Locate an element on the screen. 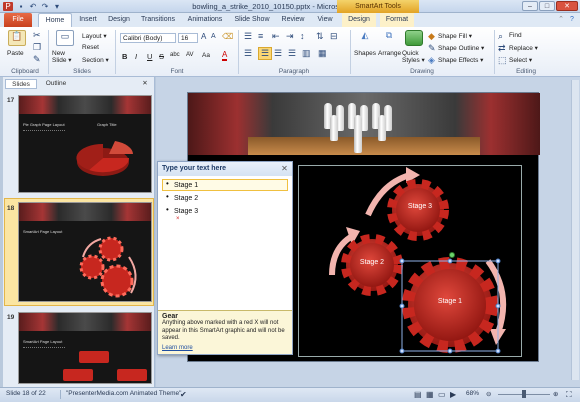 Image resolution: width=580 pixels, height=402 pixels. quick-styles-button: Quick Styles ▾ is located at coordinates (415, 57).